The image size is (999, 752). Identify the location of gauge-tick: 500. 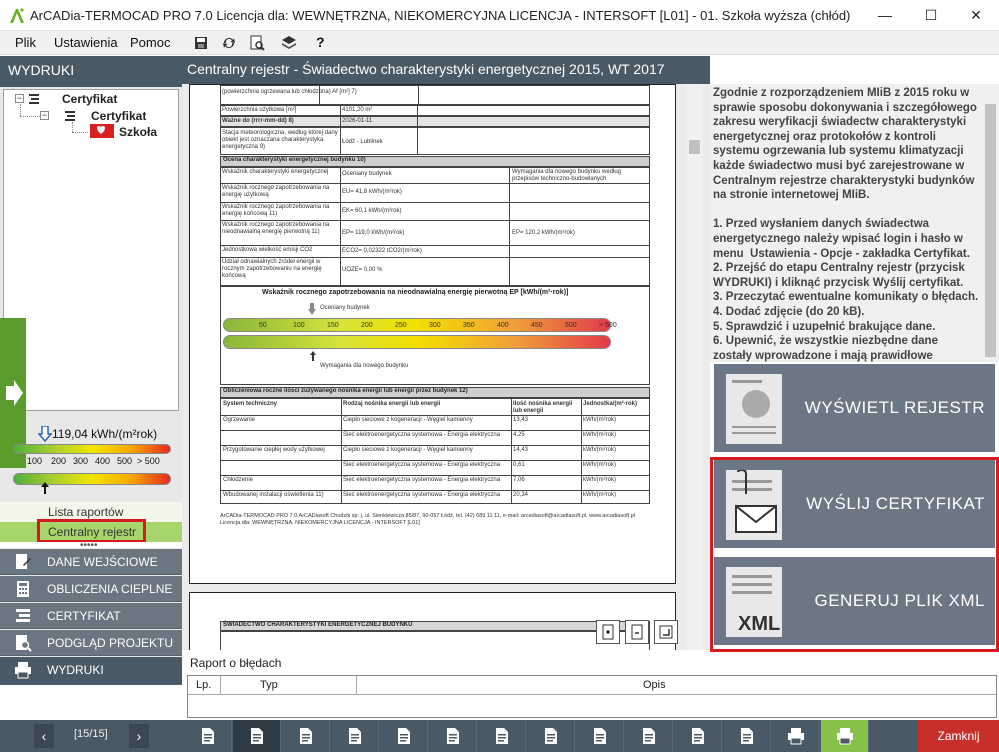
(125, 461).